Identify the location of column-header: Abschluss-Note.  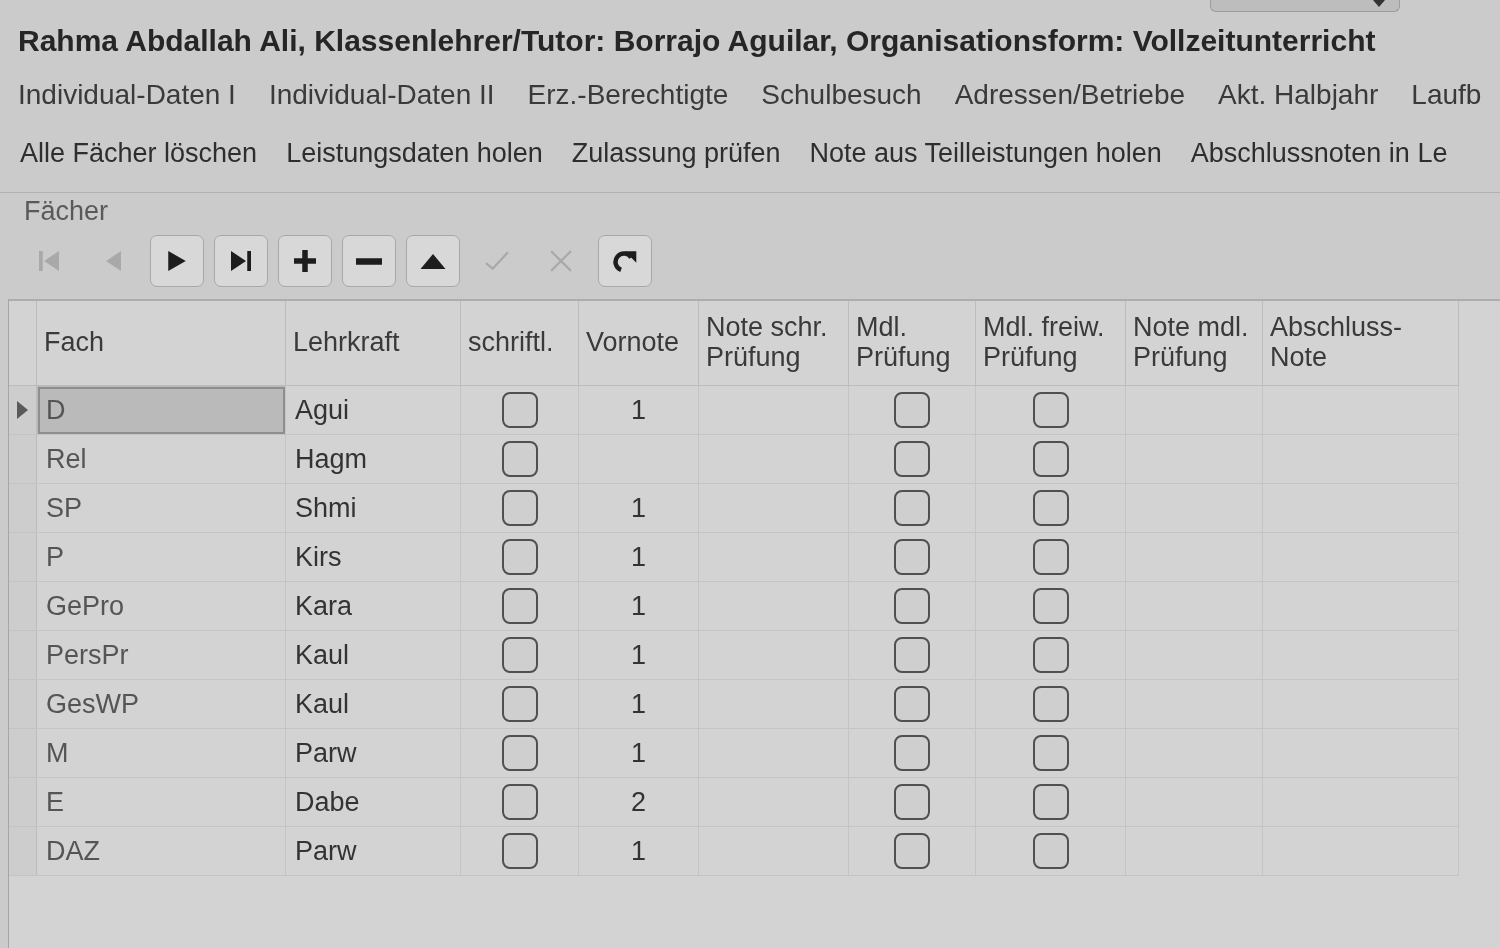
(1361, 343).